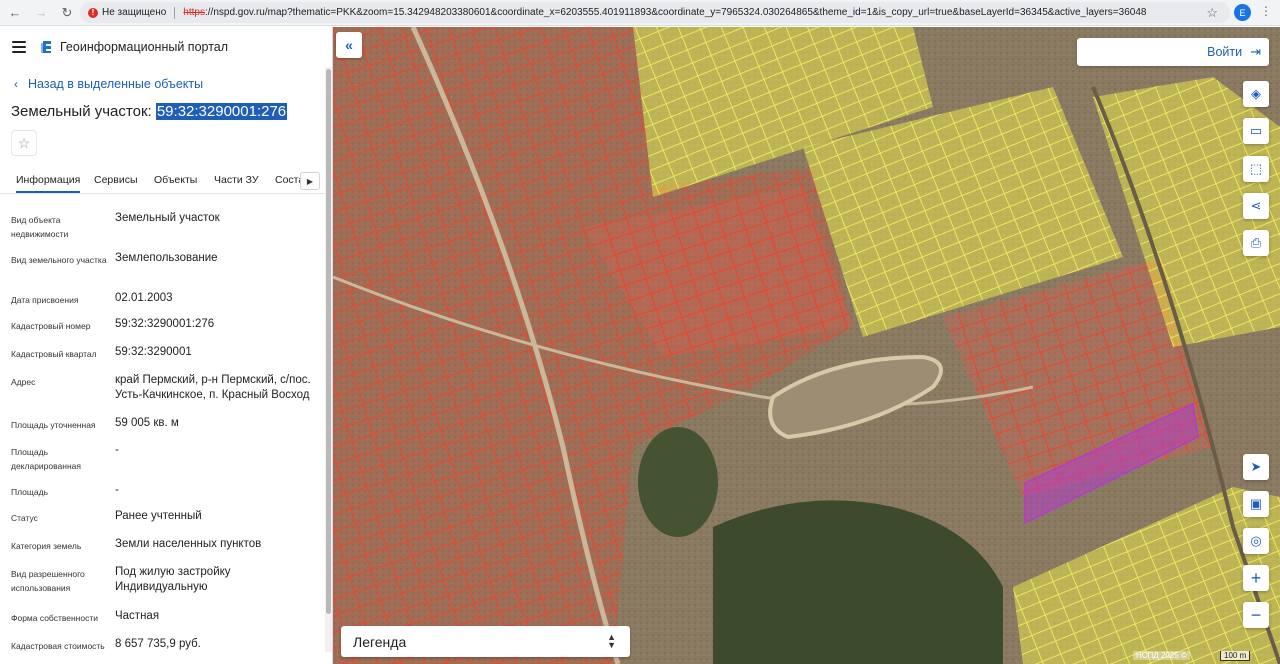 Image resolution: width=1280 pixels, height=664 pixels. I want to click on forward-icon: →, so click(41, 13).